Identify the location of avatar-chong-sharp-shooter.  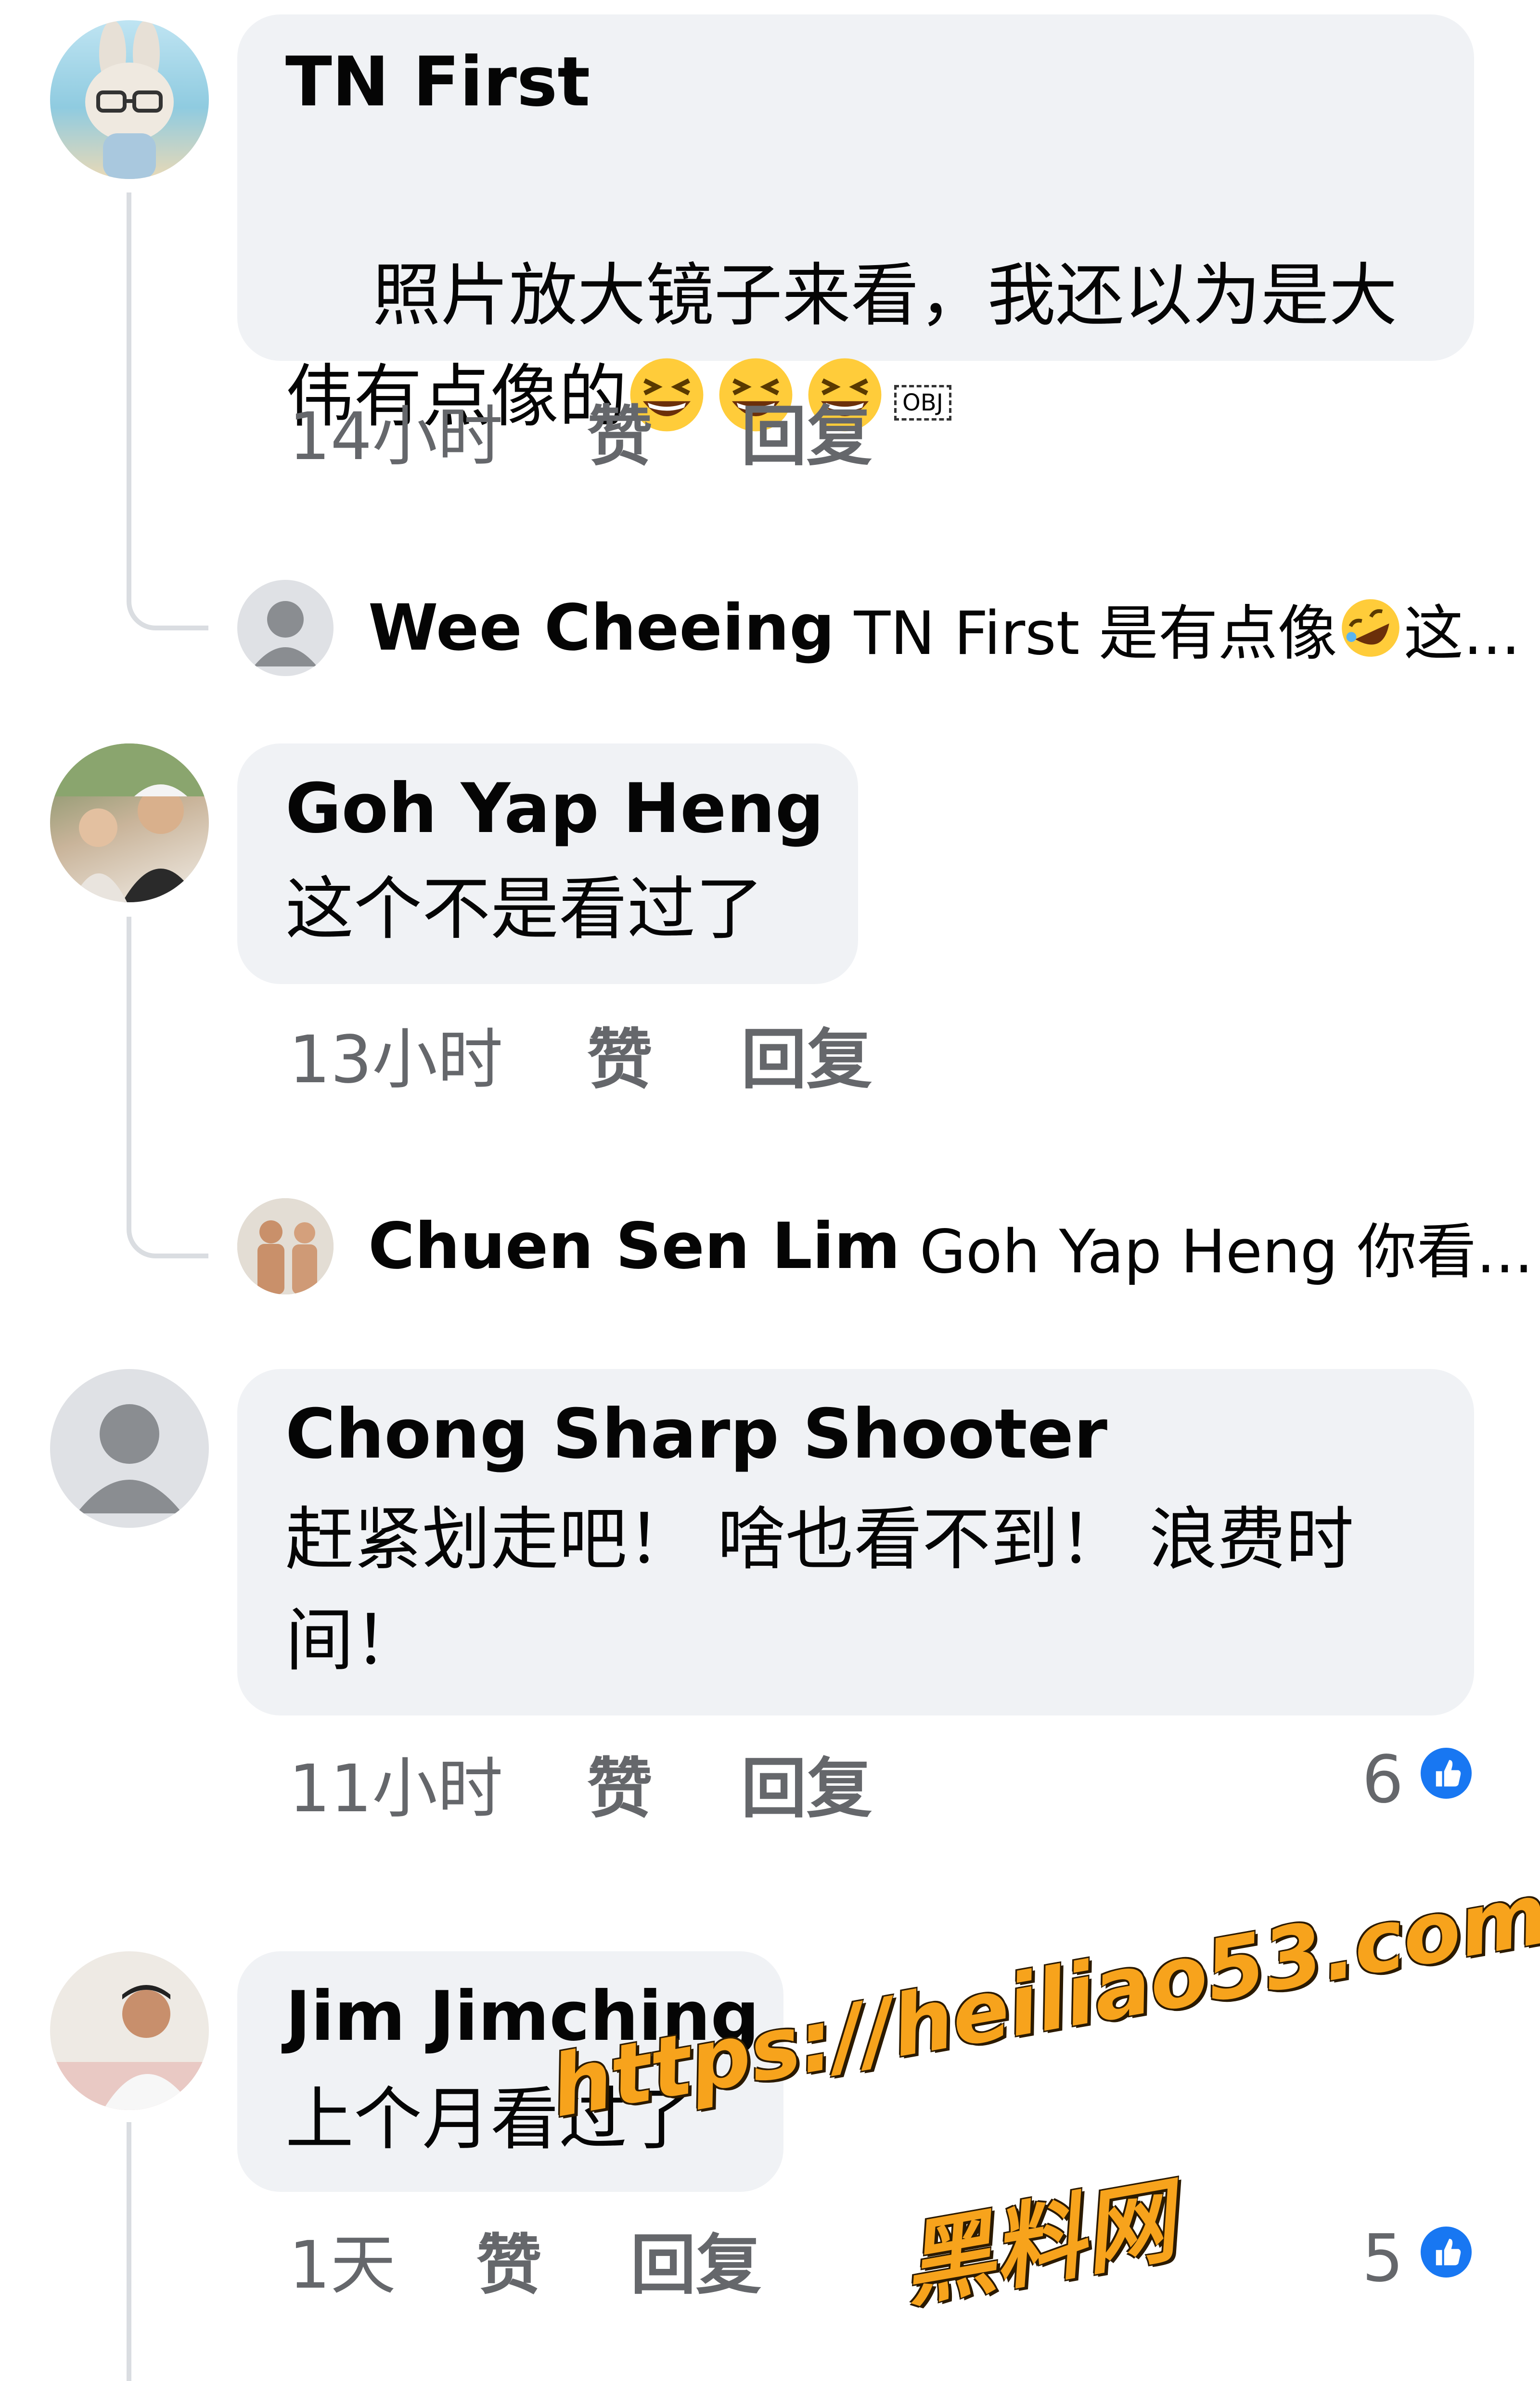
(129, 1448).